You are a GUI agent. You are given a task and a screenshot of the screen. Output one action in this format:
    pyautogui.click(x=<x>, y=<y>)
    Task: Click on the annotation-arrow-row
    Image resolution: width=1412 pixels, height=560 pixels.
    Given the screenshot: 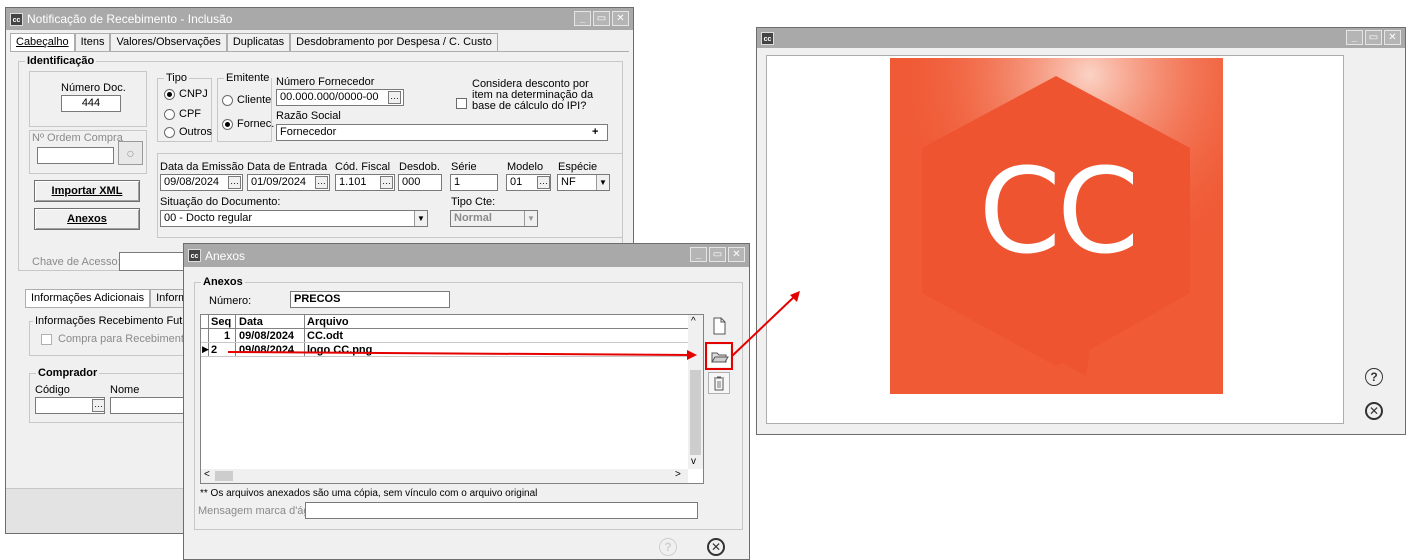 What is the action you would take?
    pyautogui.click(x=460, y=353)
    